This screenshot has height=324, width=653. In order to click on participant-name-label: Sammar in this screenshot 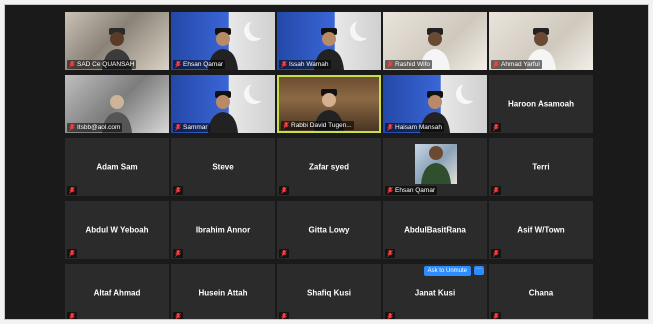, I will do `click(195, 127)`.